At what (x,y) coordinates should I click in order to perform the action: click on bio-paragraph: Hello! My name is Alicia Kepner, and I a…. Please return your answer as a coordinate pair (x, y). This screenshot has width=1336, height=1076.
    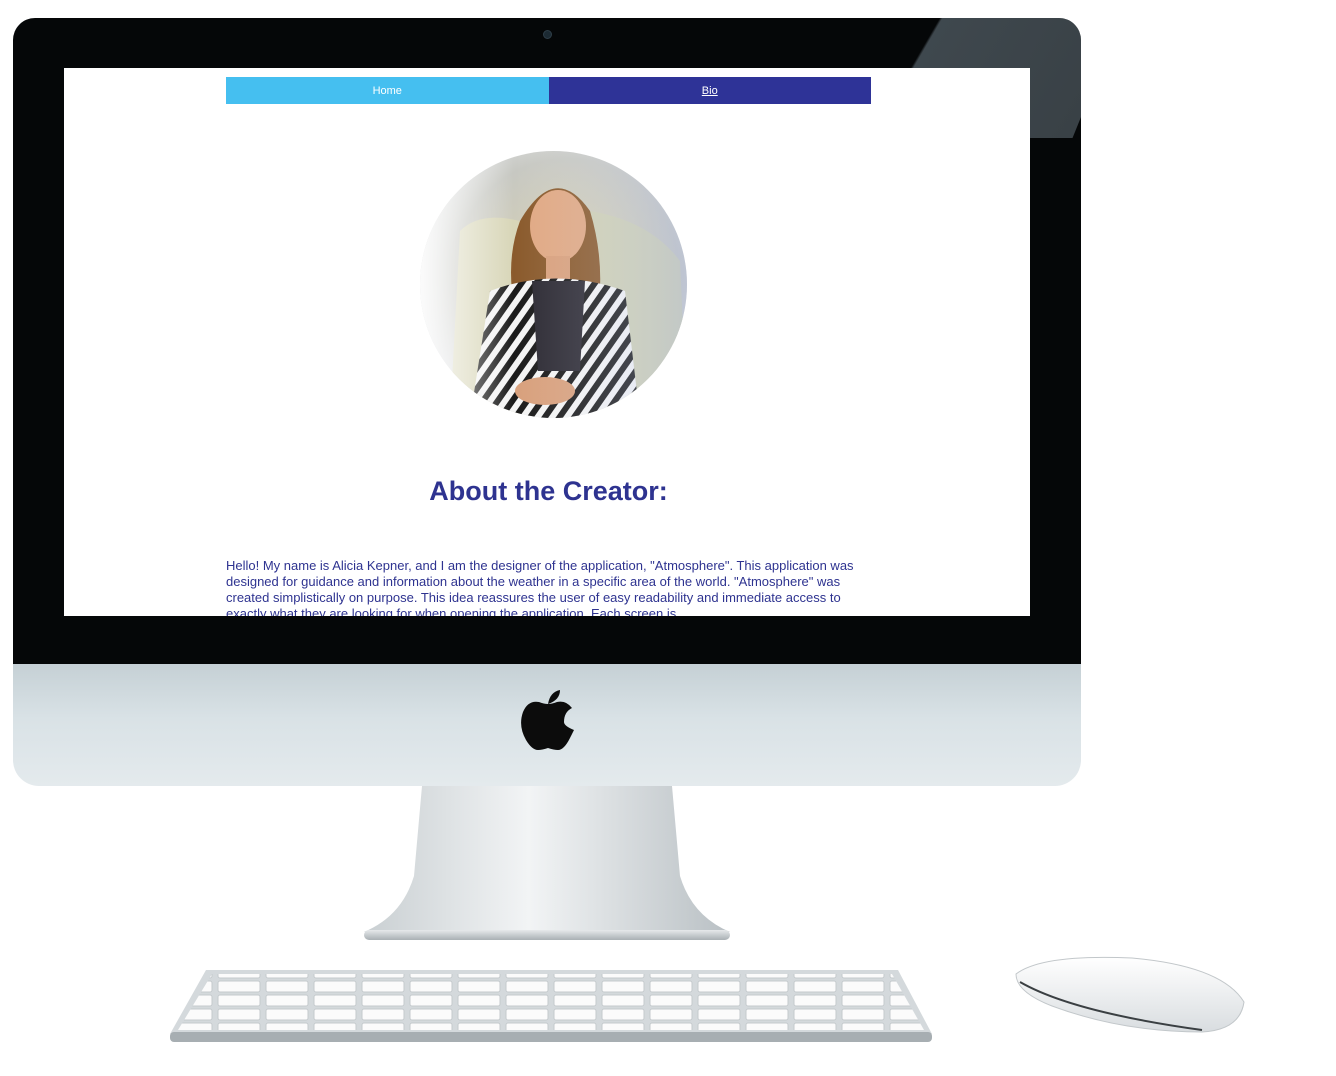
    Looking at the image, I should click on (540, 587).